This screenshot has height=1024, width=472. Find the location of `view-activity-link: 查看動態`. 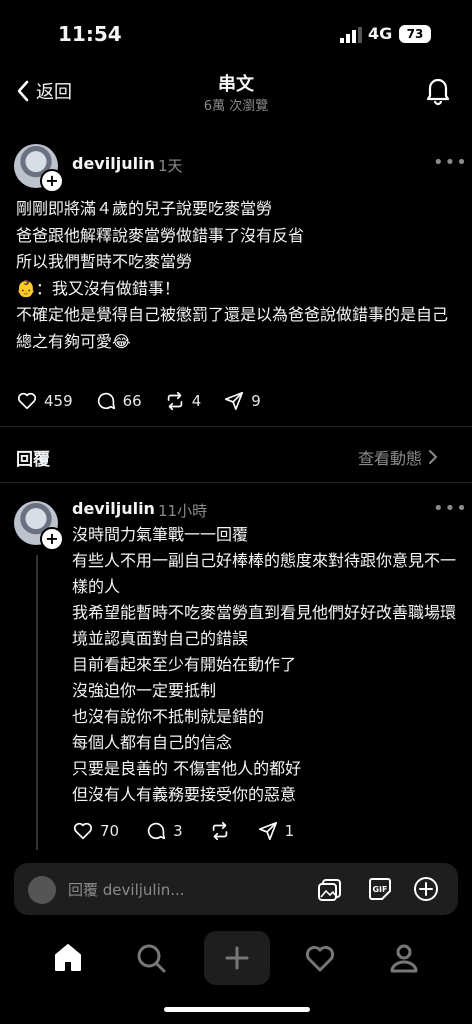

view-activity-link: 查看動態 is located at coordinates (398, 457).